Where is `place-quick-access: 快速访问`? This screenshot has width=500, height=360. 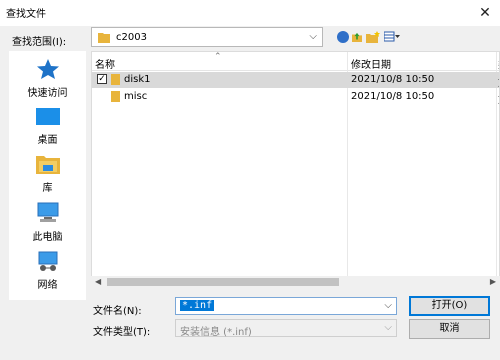 place-quick-access: 快速访问 is located at coordinates (47, 82).